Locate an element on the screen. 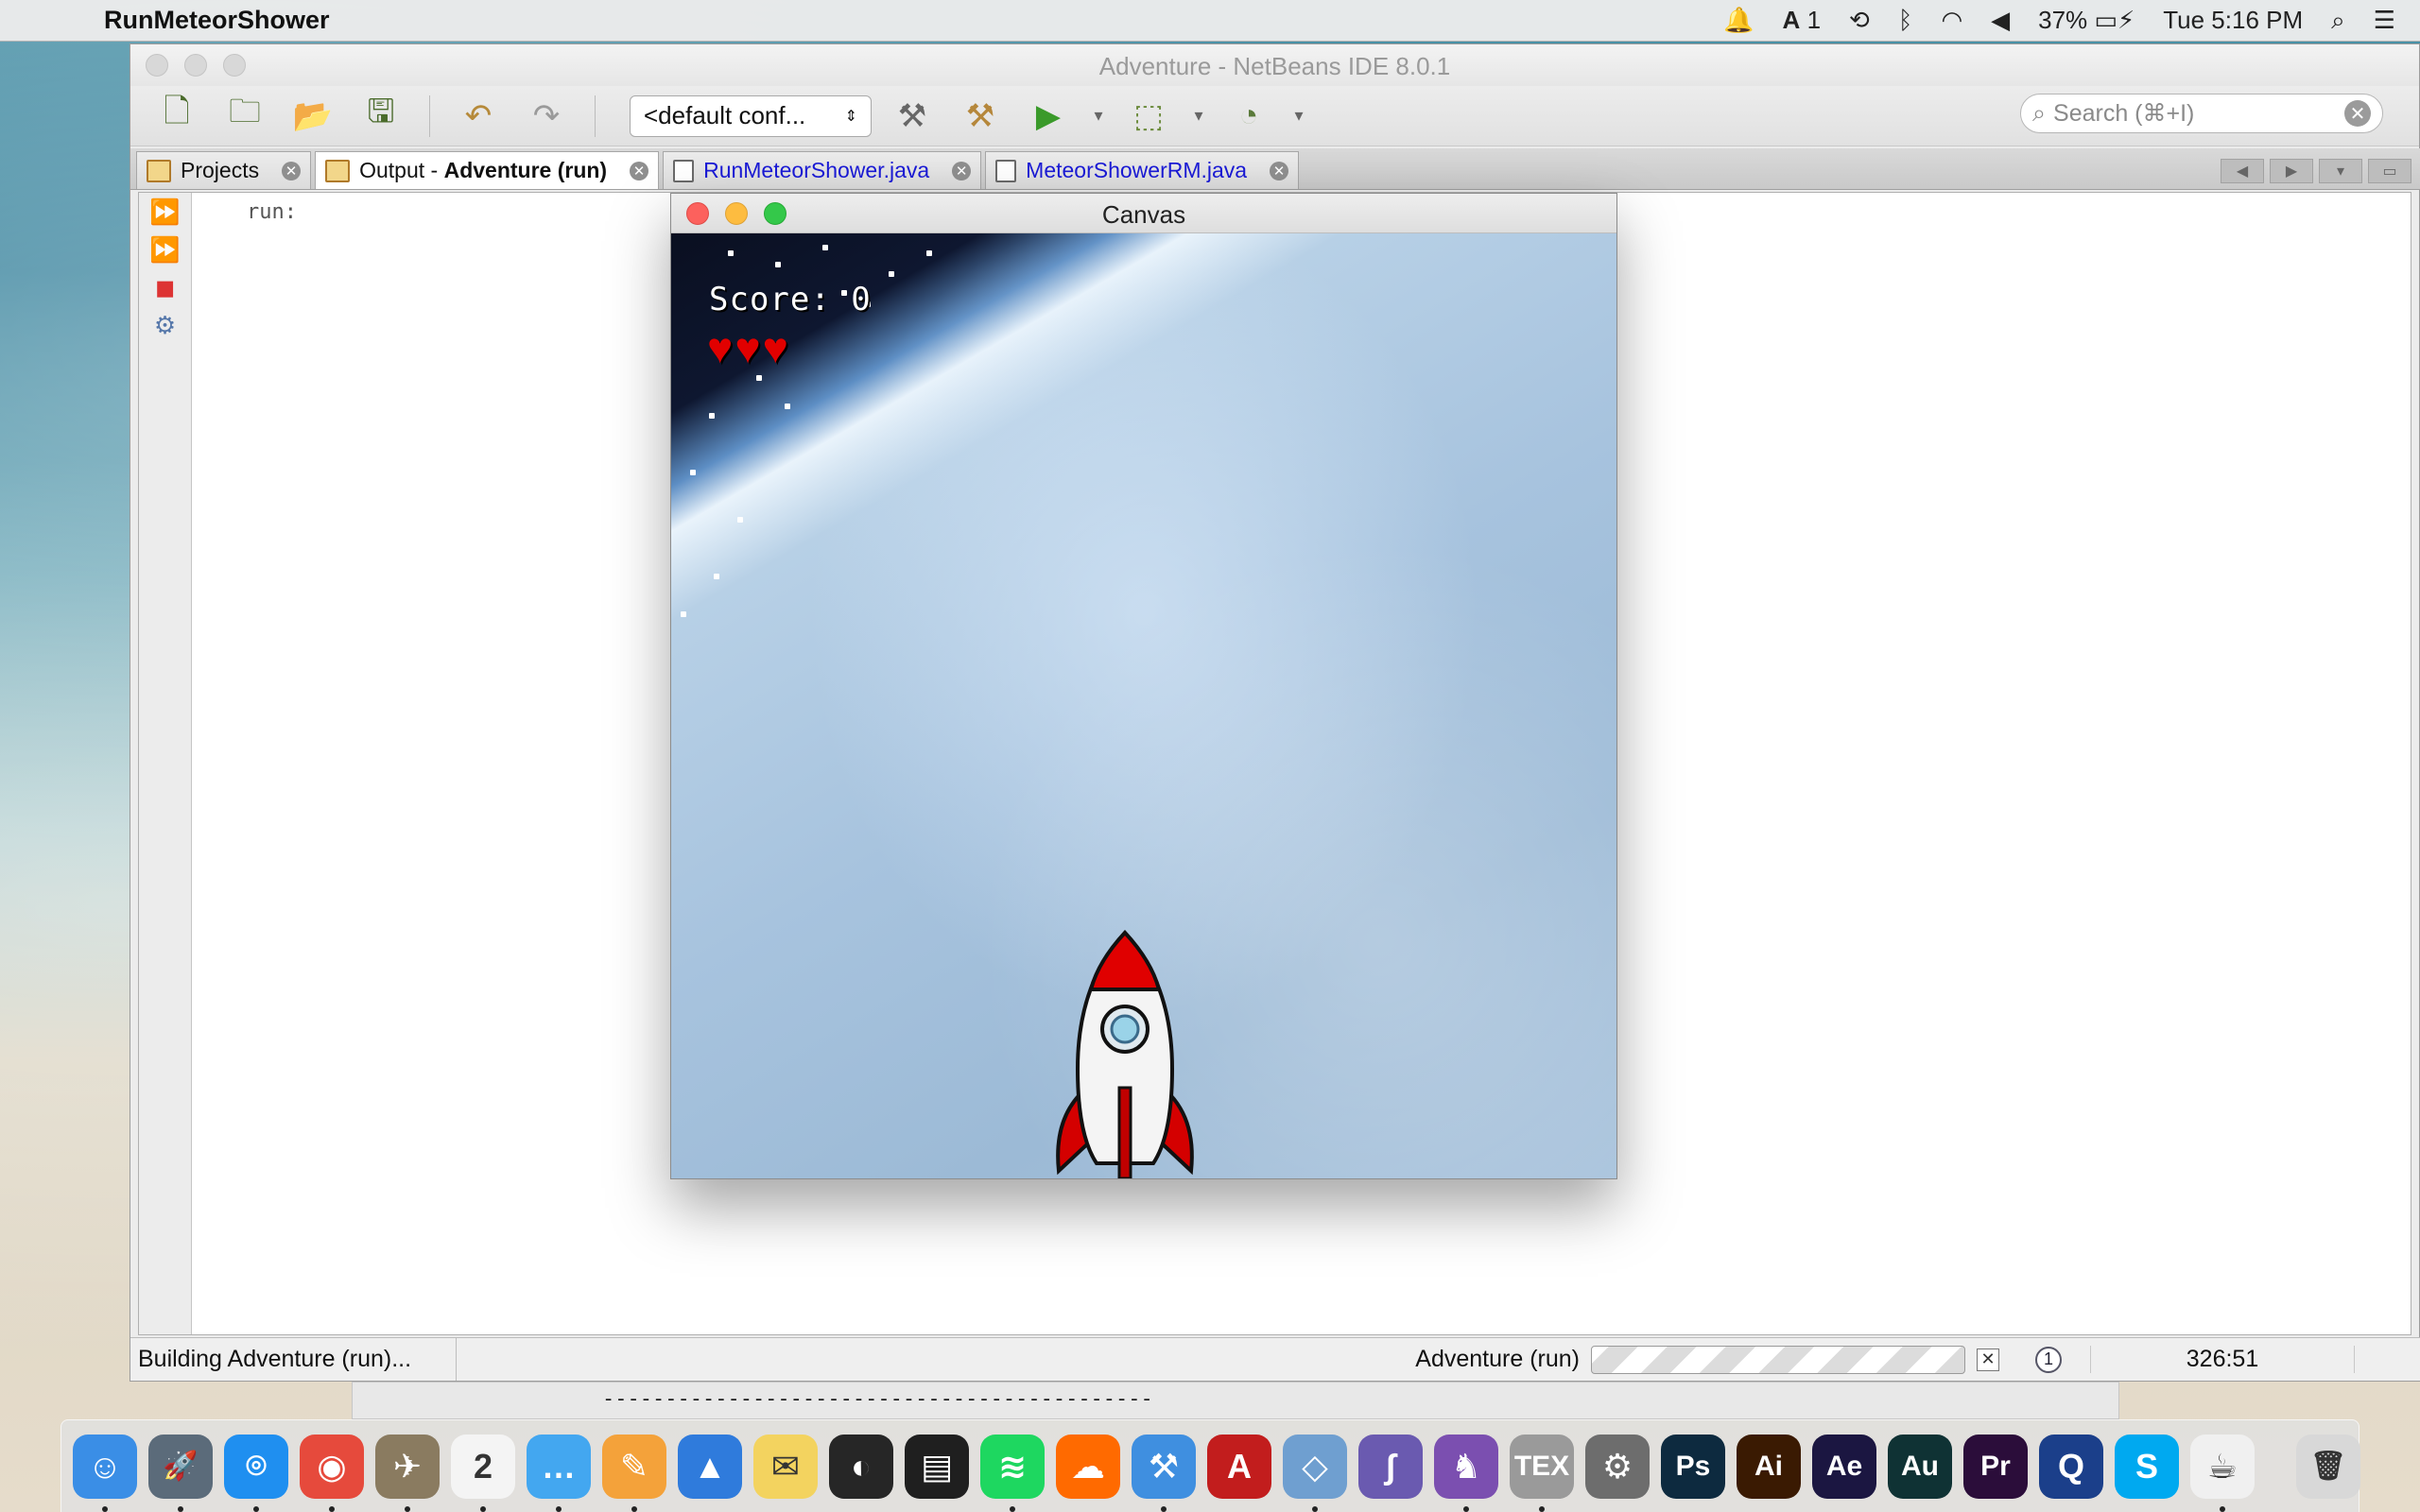  undo-icon: ↶ is located at coordinates (478, 116).